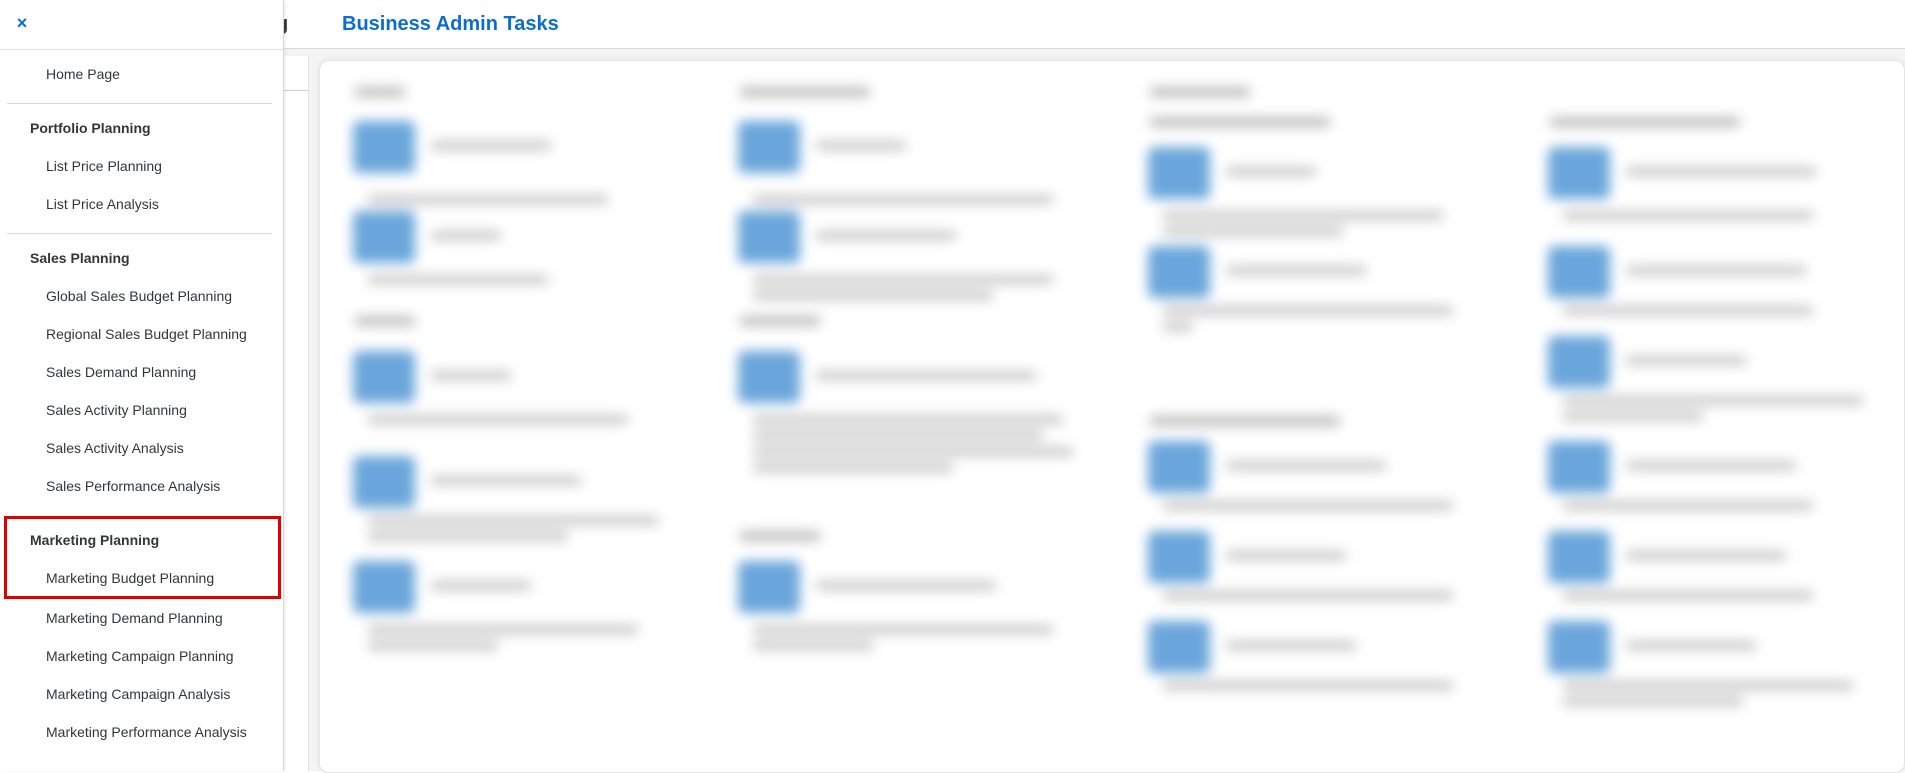 The width and height of the screenshot is (1905, 773). I want to click on nav-group-sales-planning: Sales Planning, so click(80, 258).